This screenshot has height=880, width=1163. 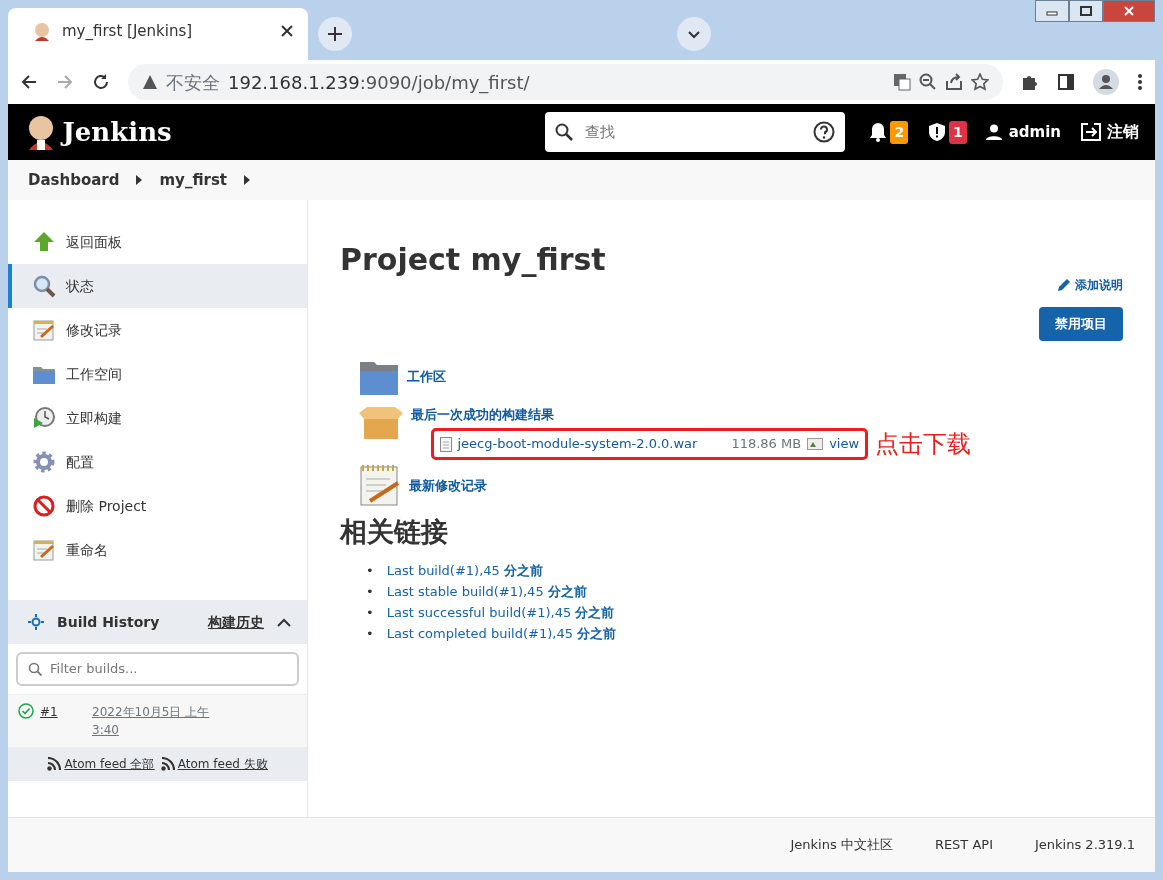 What do you see at coordinates (501, 634) in the screenshot?
I see `related-link: Last completed build(#1),45 分之前` at bounding box center [501, 634].